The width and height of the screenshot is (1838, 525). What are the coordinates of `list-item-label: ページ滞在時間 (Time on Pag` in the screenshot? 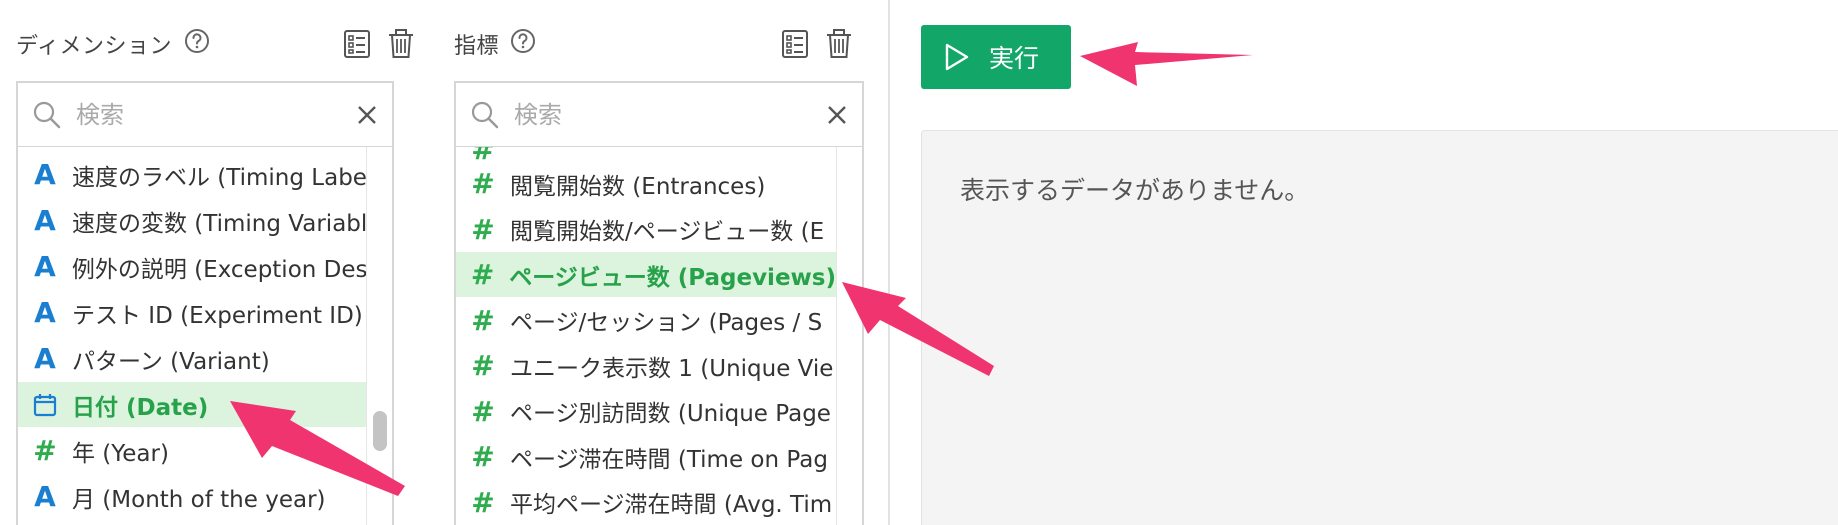 It's located at (669, 459).